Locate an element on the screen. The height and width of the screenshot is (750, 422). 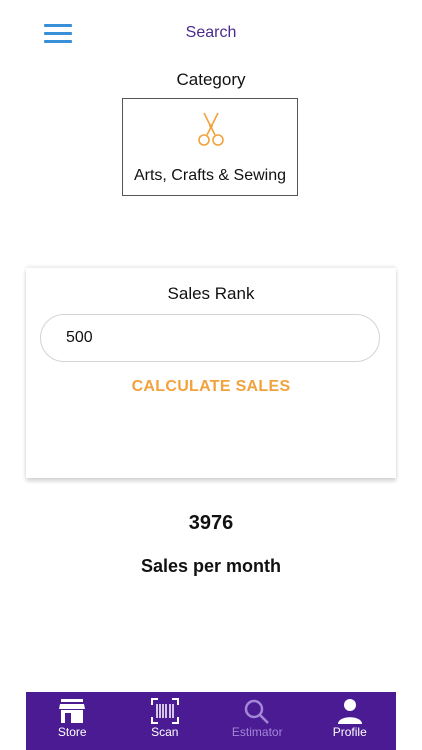
sales-rank-input is located at coordinates (210, 338).